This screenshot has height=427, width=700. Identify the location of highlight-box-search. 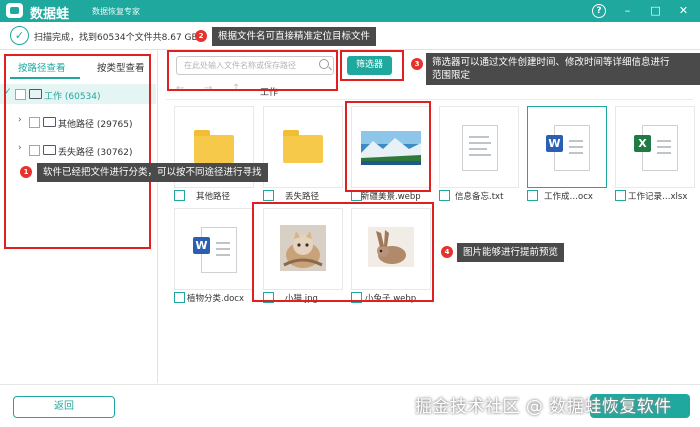
(252, 70).